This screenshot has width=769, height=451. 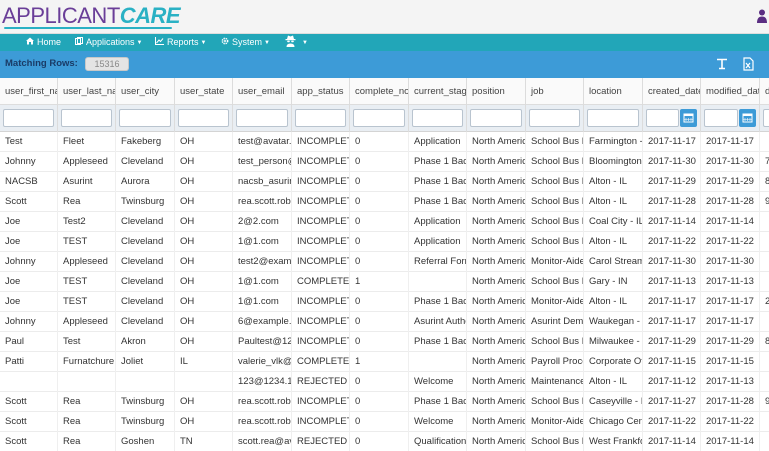 I want to click on cell-user-last-name: Furnatchure, so click(x=87, y=362).